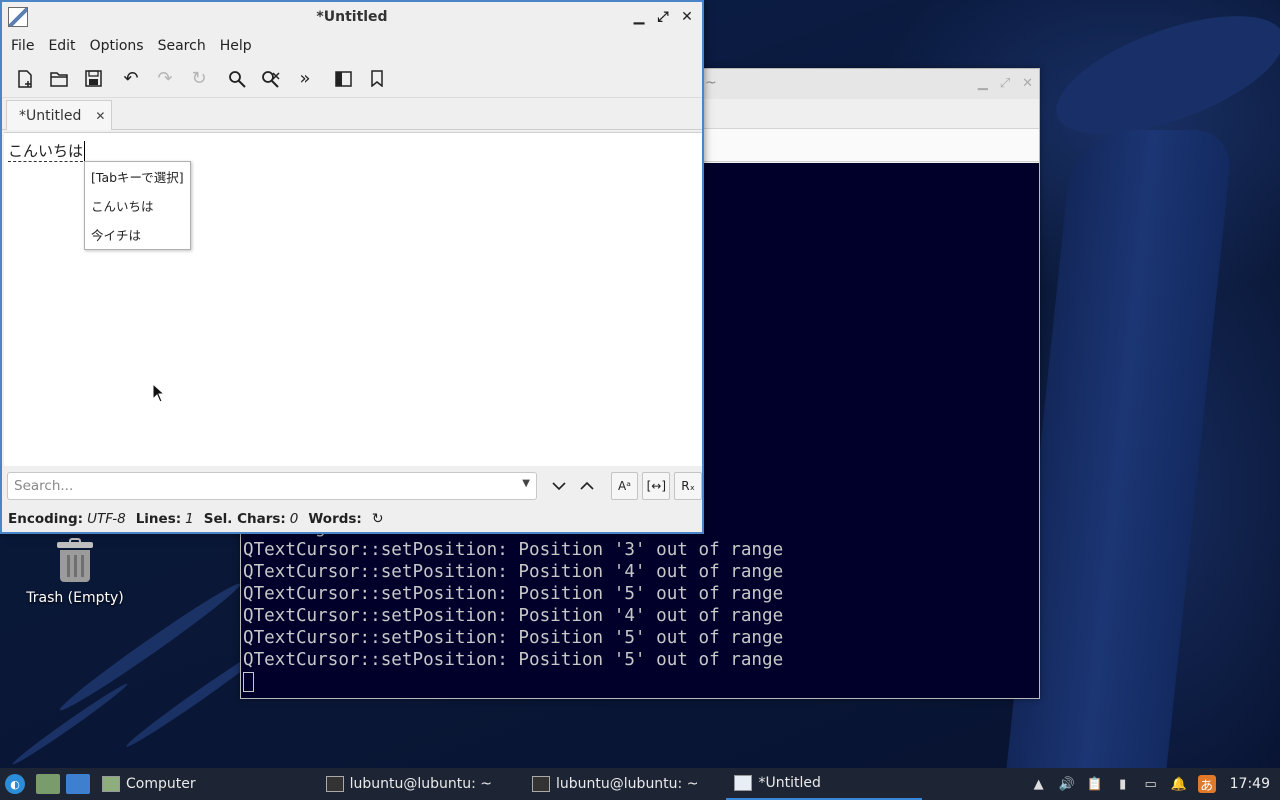  I want to click on lines-label: Lines:, so click(158, 519).